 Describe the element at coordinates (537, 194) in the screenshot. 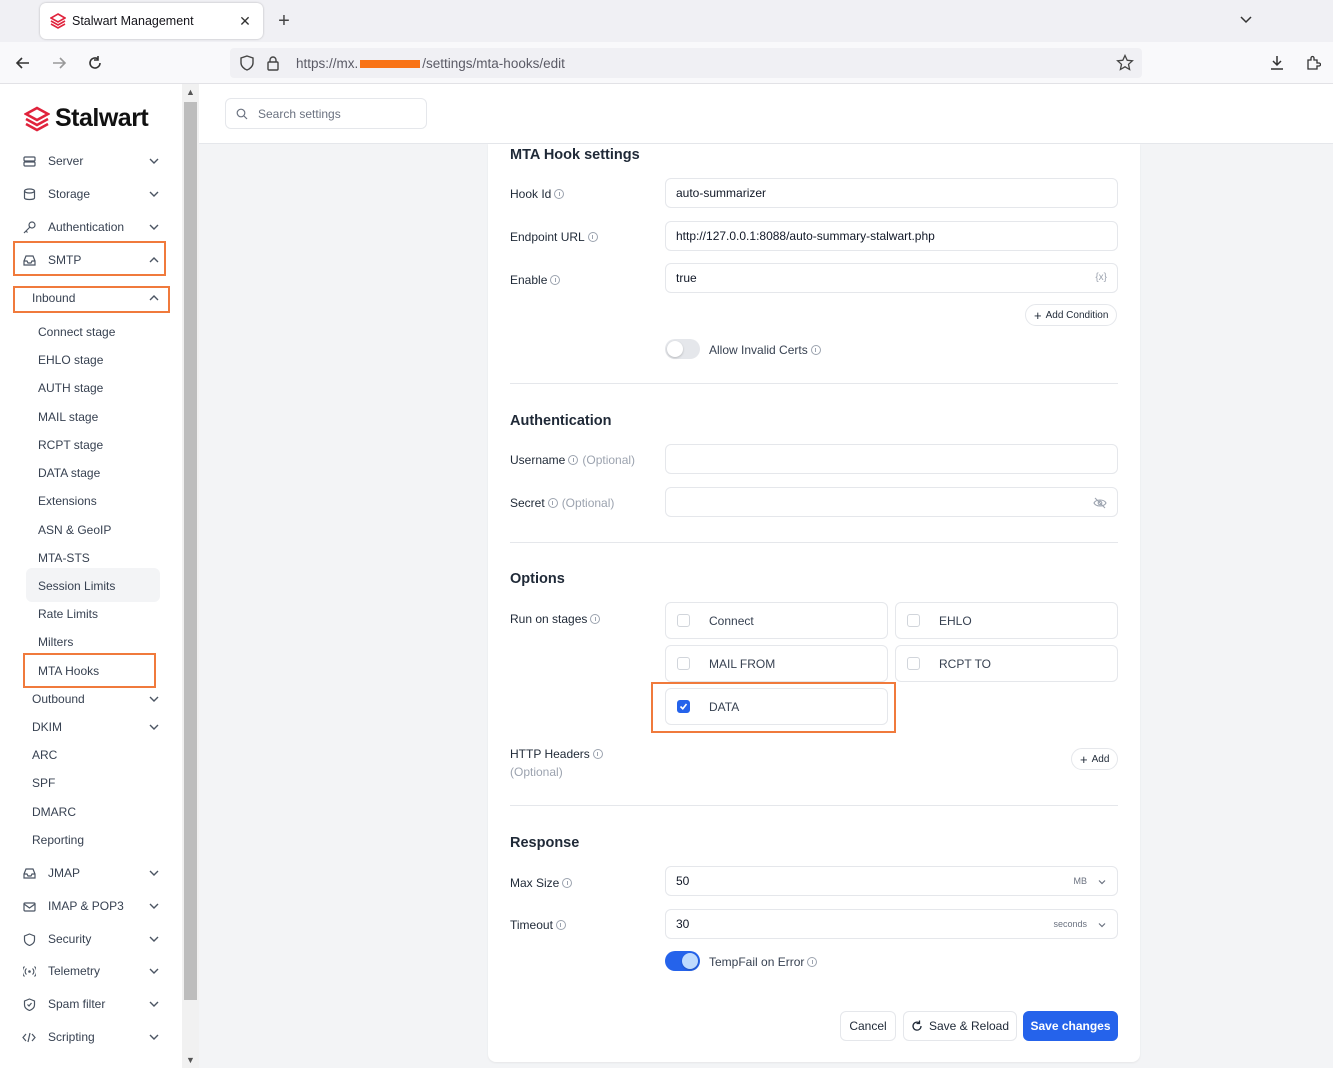

I see `hook-id-label: Hook Id` at that location.